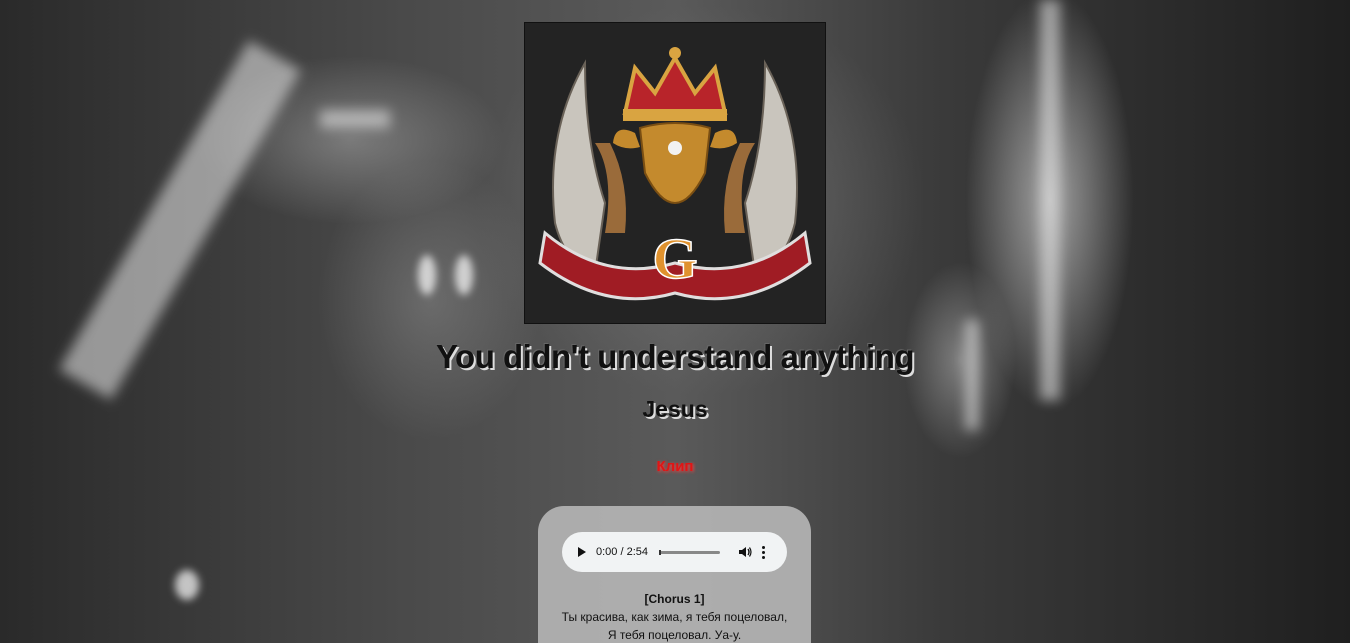 This screenshot has width=1350, height=643. I want to click on lyrics-line: Ты красива, как зима, я тебя поцеловал,, so click(674, 617).